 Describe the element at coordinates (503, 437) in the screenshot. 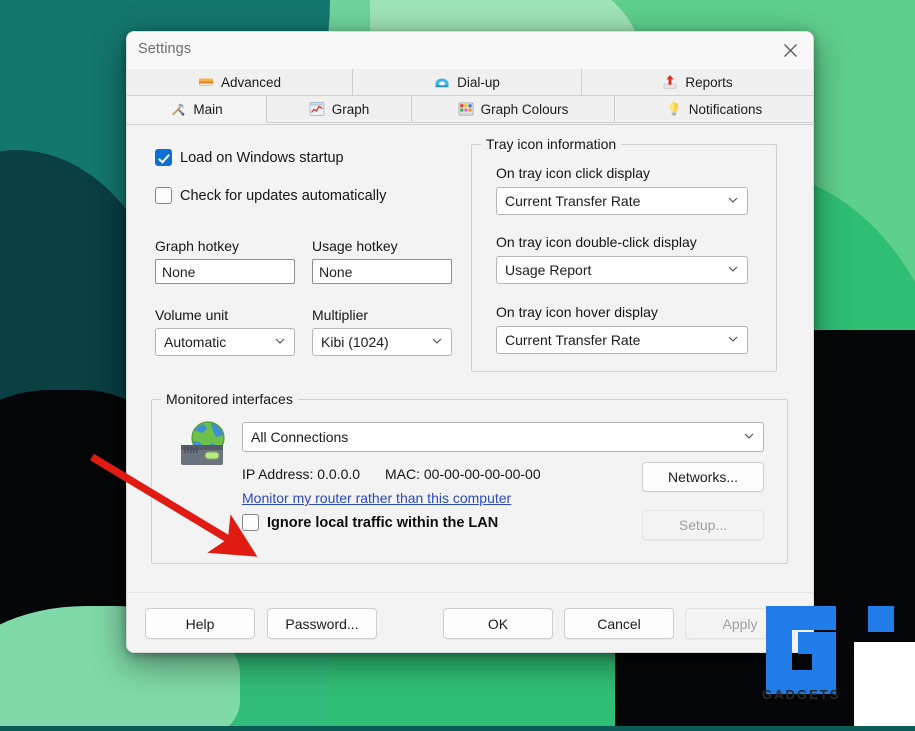

I see `connection-select: All Connections` at that location.